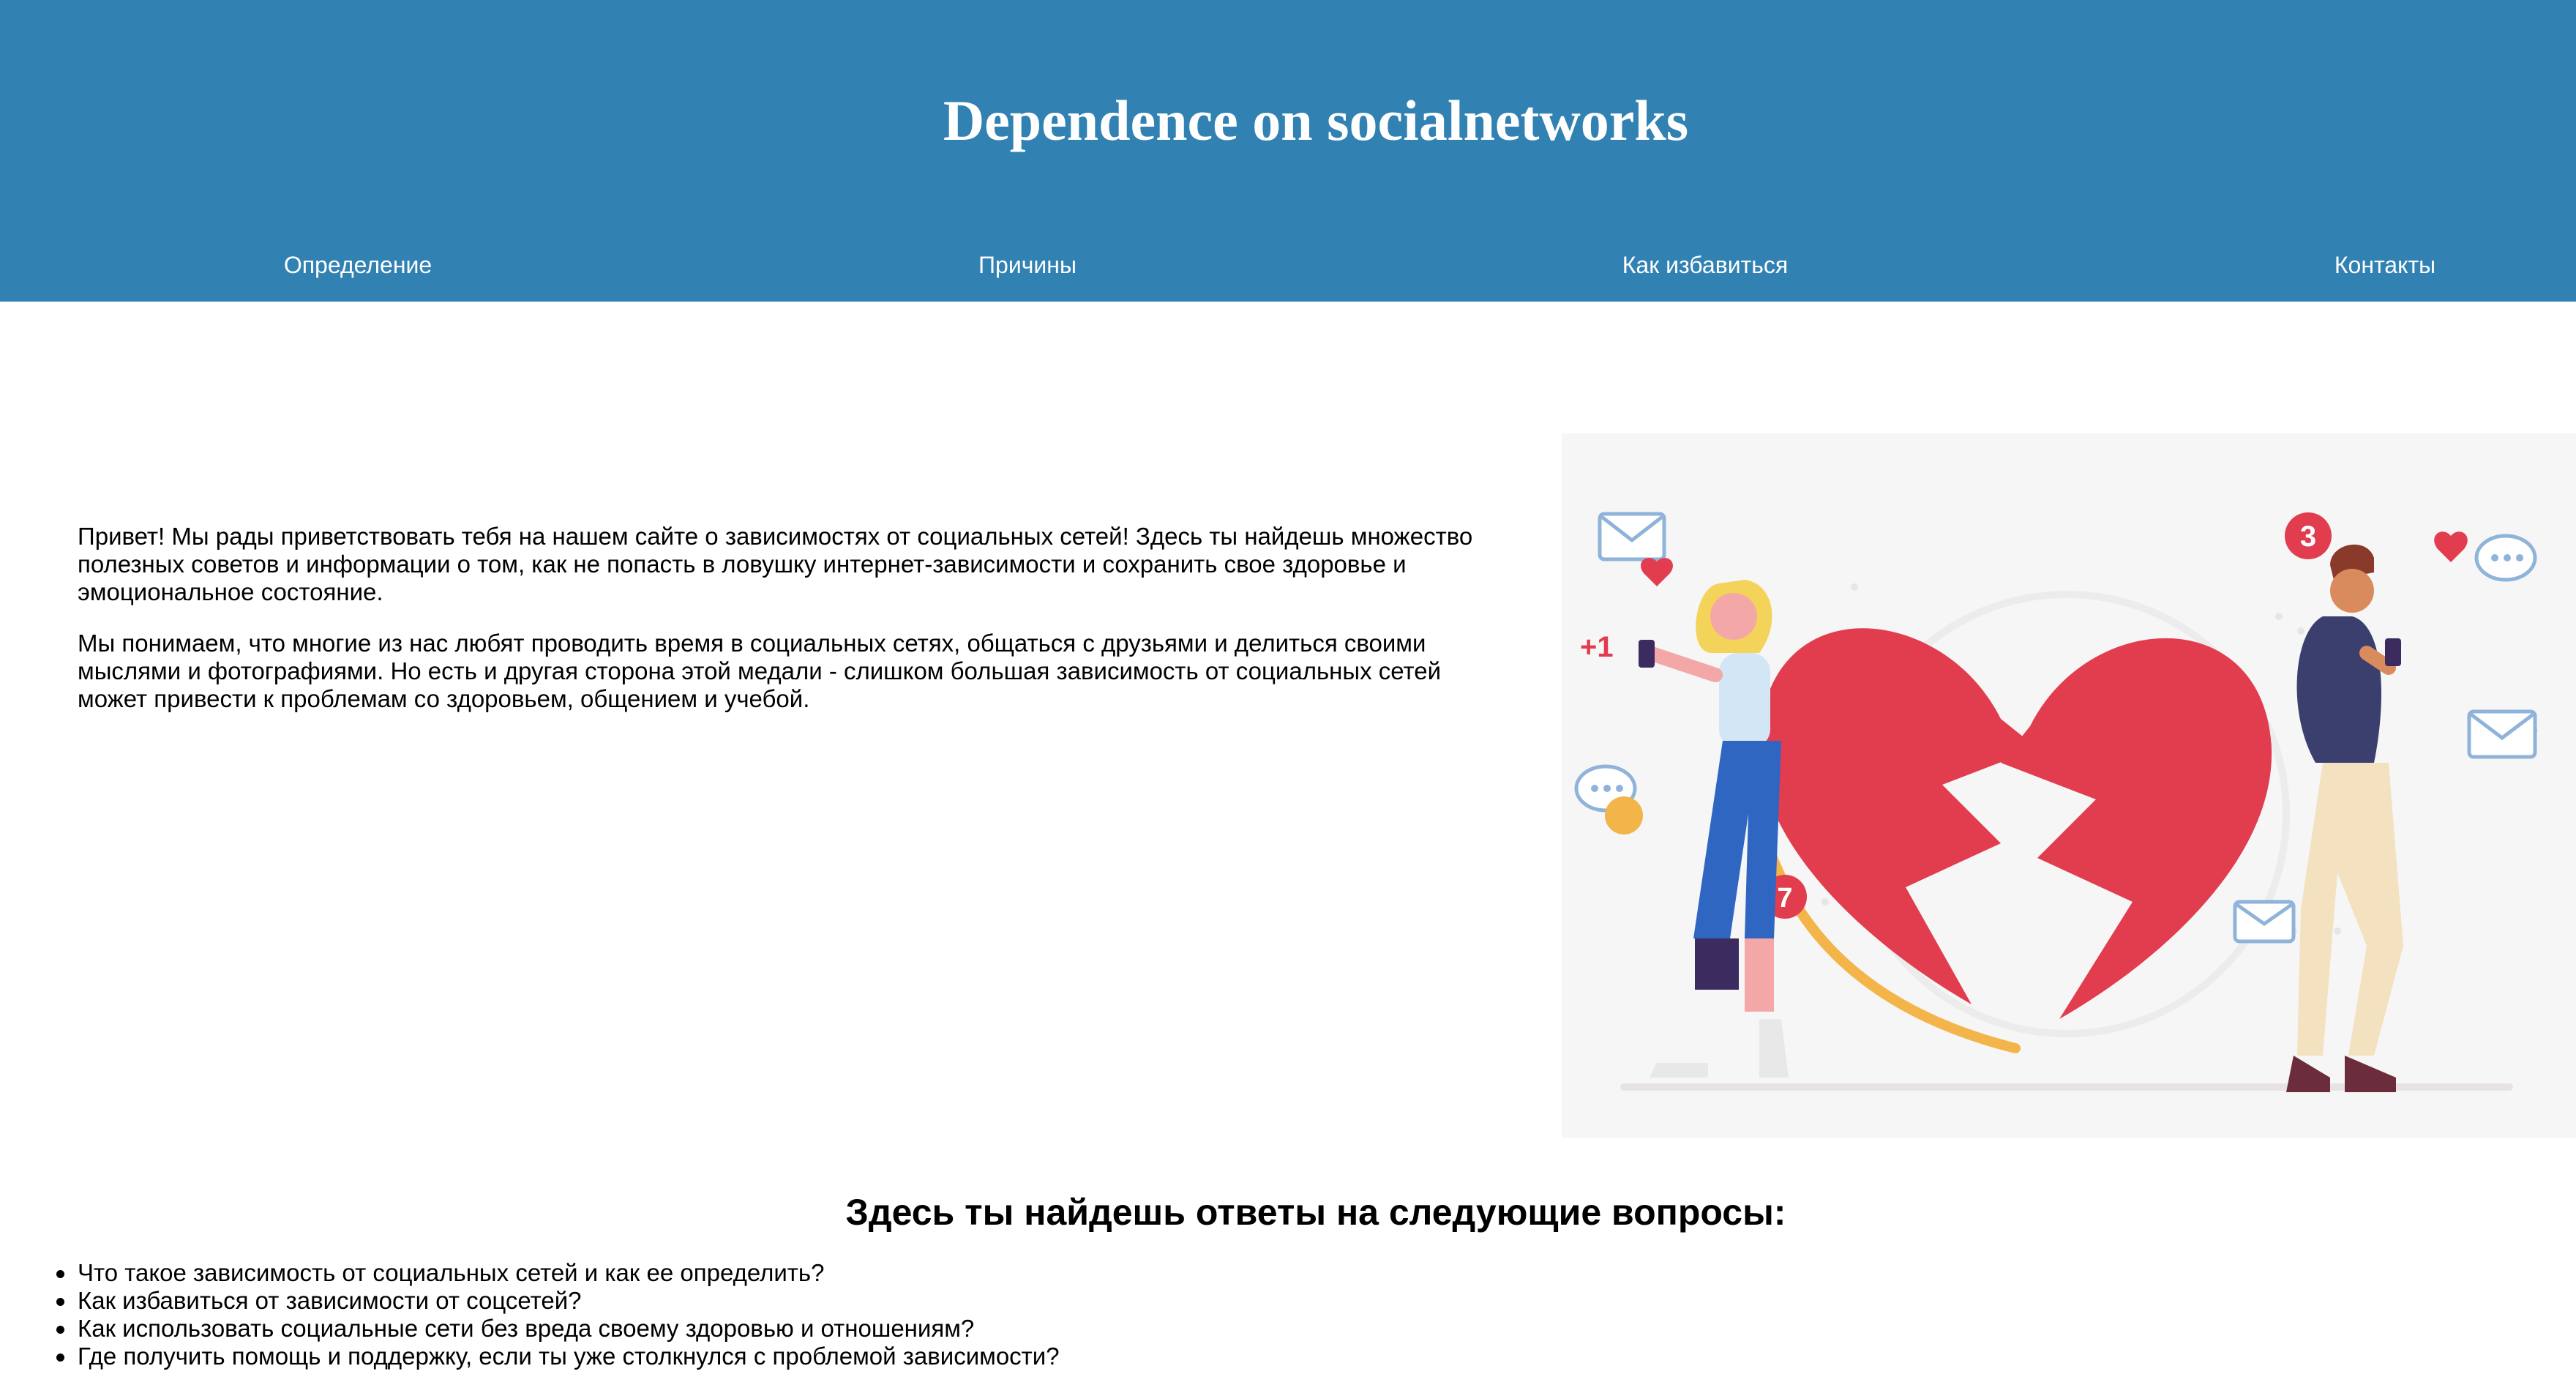  I want to click on svg-text: +1, so click(1597, 647).